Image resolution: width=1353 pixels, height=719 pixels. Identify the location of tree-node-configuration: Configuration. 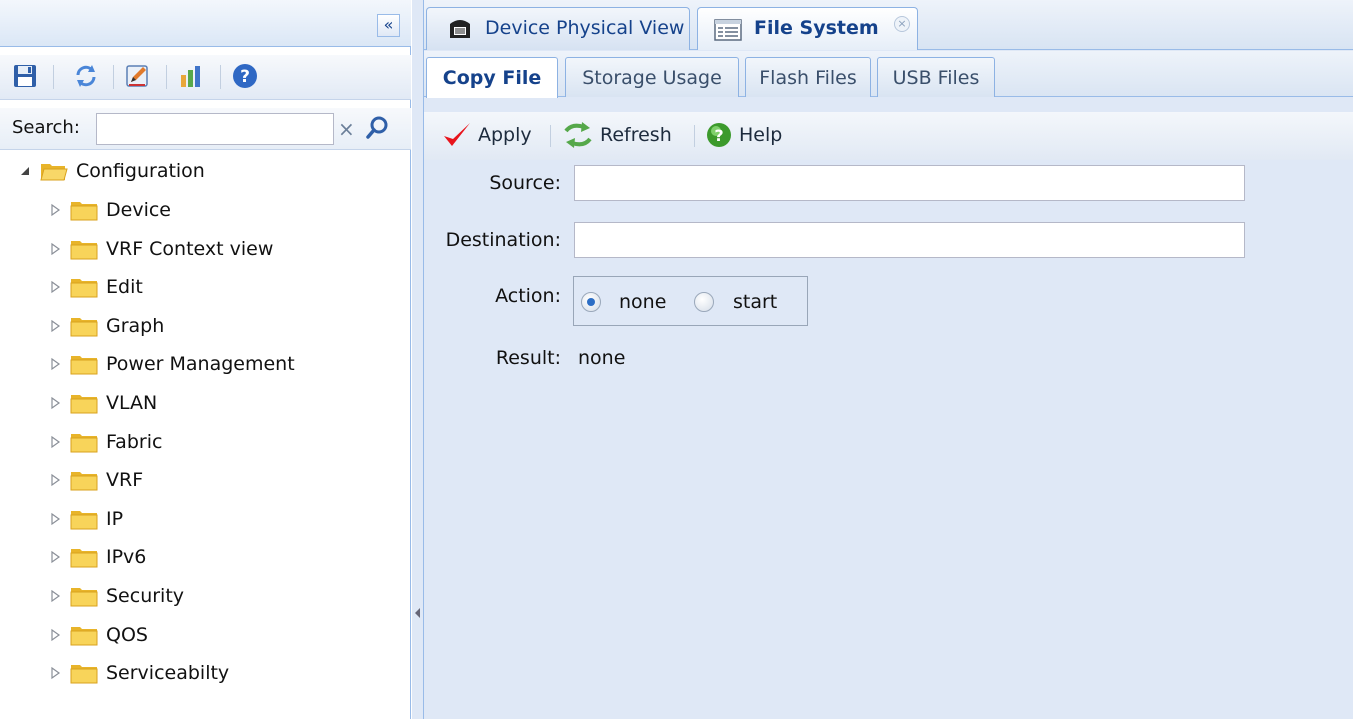
(111, 171).